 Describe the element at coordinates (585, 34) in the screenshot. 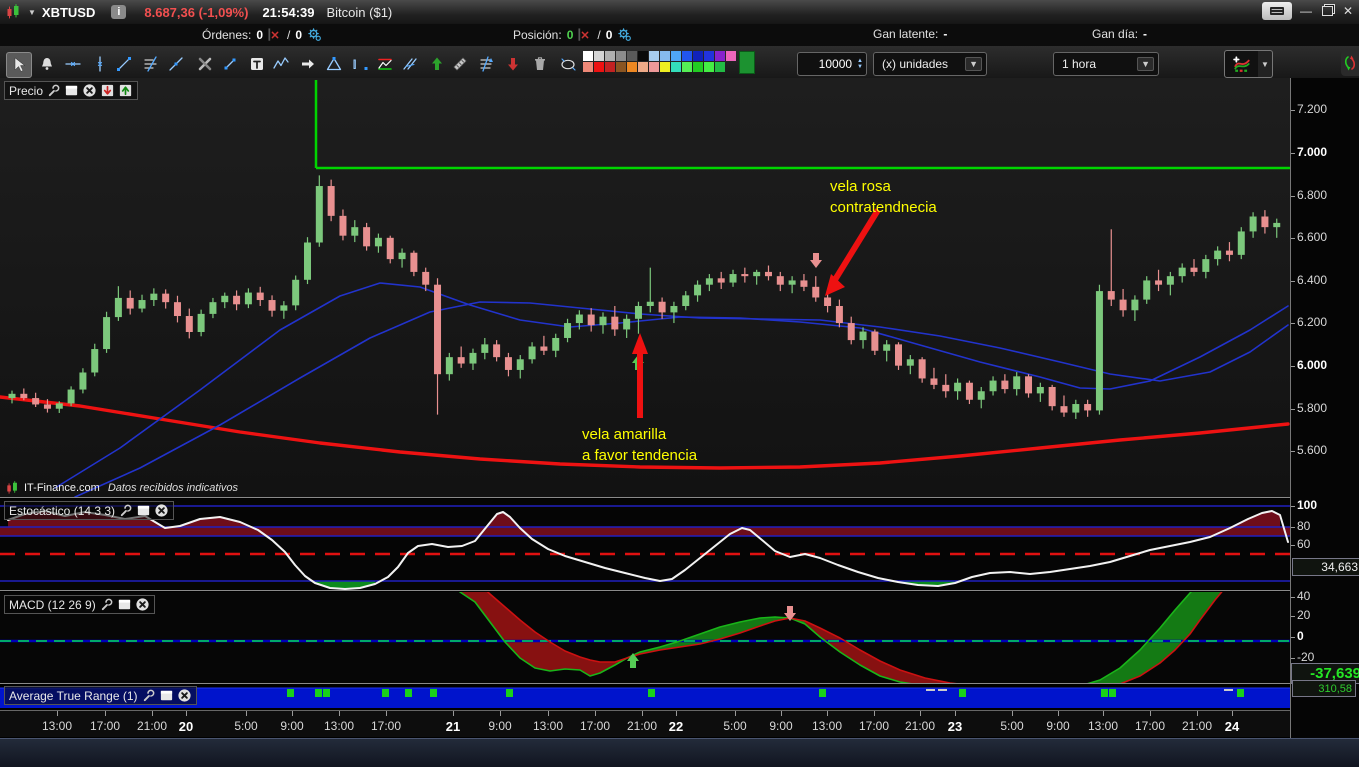

I see `close-position-icon` at that location.